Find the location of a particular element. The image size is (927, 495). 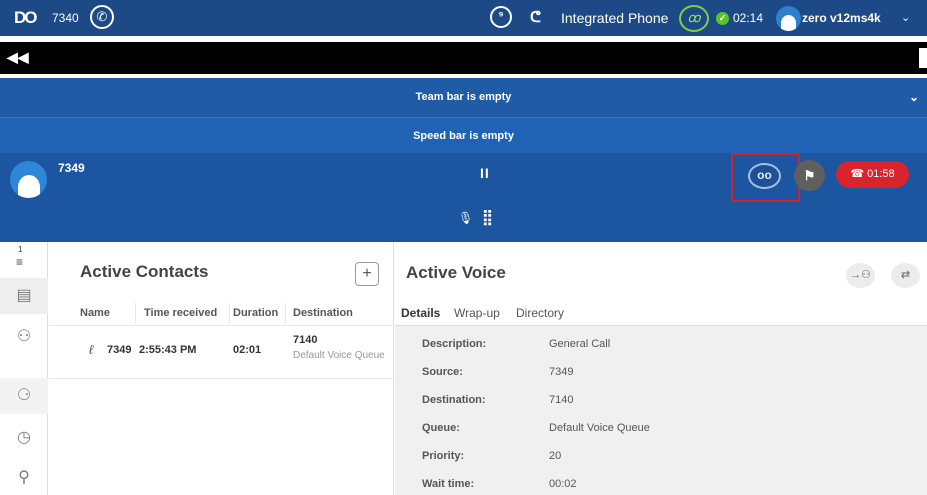

voice-tabs: Details Wrap-up Directory is located at coordinates (661, 314).